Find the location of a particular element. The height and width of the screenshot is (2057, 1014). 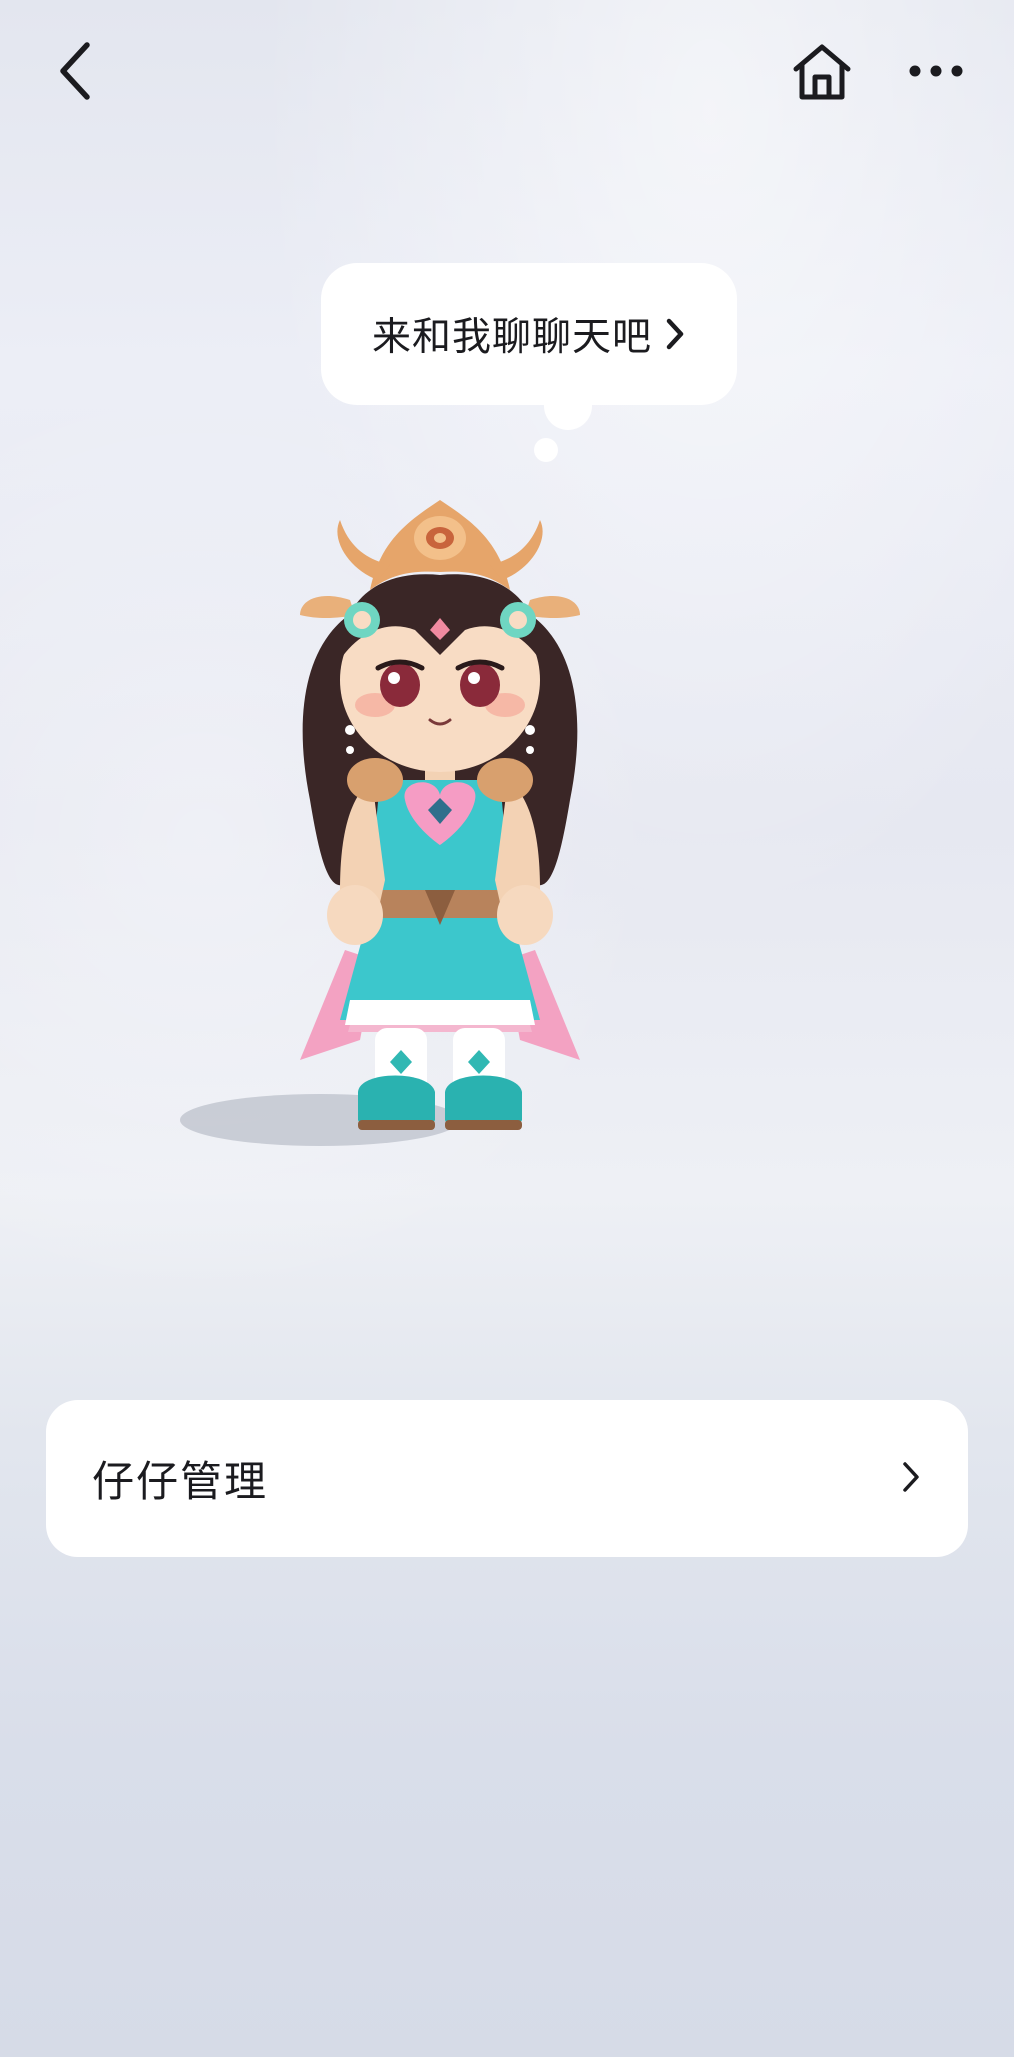

chat-prompt-bubble: 来和我聊聊天吧 is located at coordinates (529, 334).